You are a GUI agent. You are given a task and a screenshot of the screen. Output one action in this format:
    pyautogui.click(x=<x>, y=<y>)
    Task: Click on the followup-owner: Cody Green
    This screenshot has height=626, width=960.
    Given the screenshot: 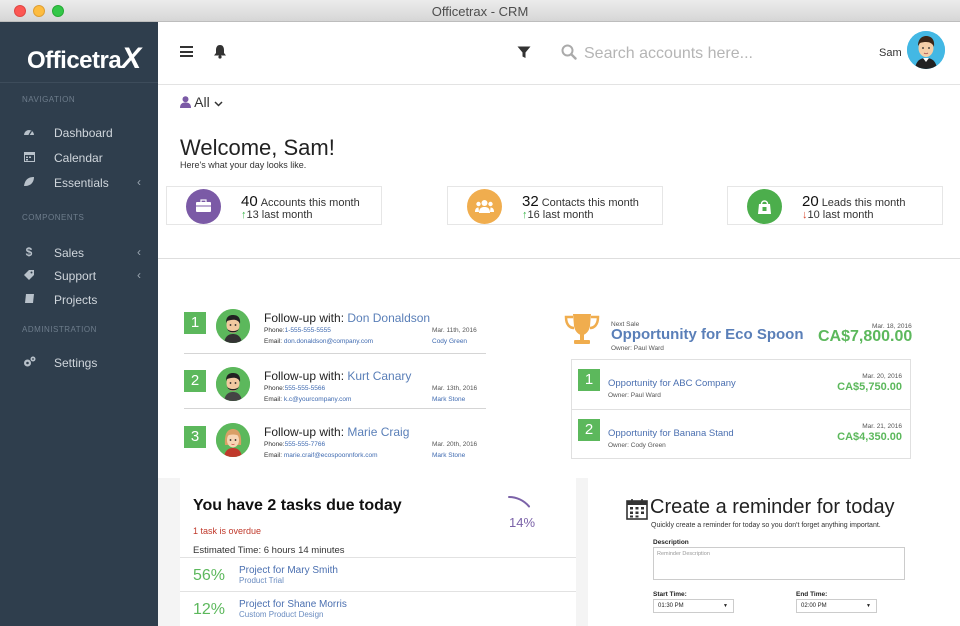 What is the action you would take?
    pyautogui.click(x=449, y=341)
    